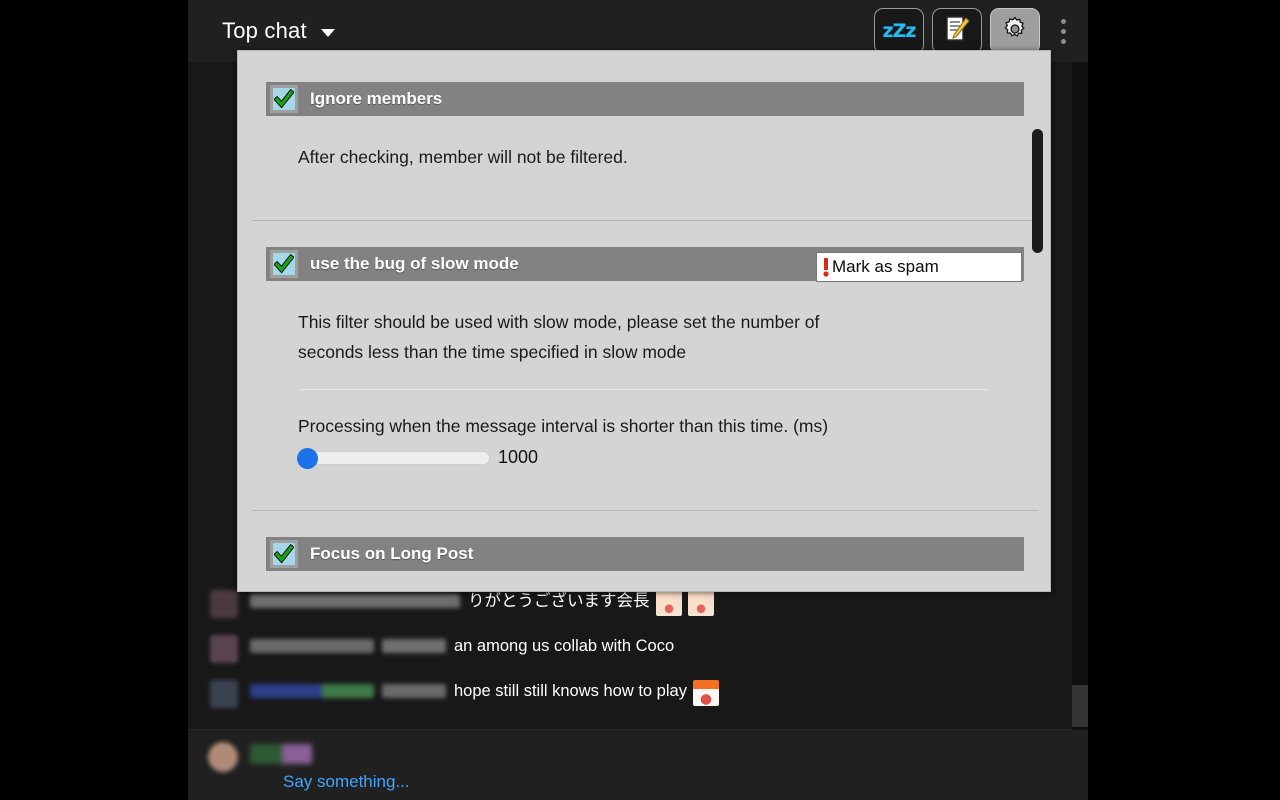 The width and height of the screenshot is (1280, 800). I want to click on slider-thumb, so click(307, 458).